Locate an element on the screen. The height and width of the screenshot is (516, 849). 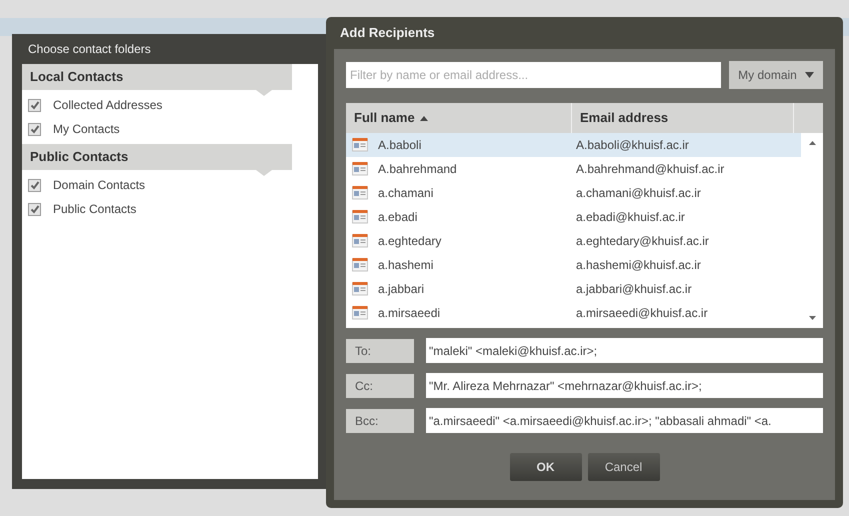
contact-name: A.bahrehmand is located at coordinates (417, 169).